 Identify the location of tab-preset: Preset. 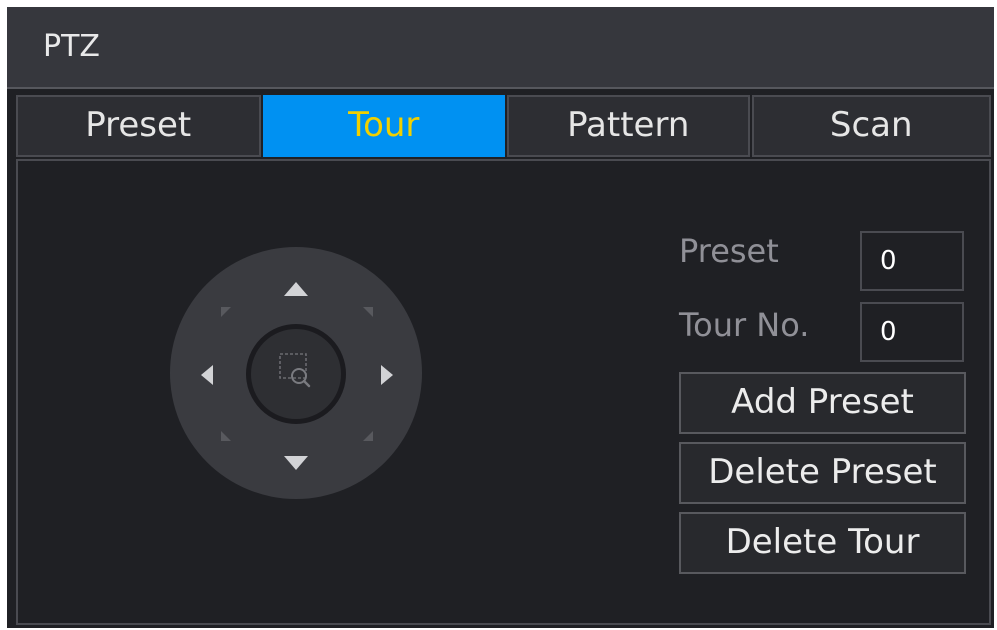
(138, 126).